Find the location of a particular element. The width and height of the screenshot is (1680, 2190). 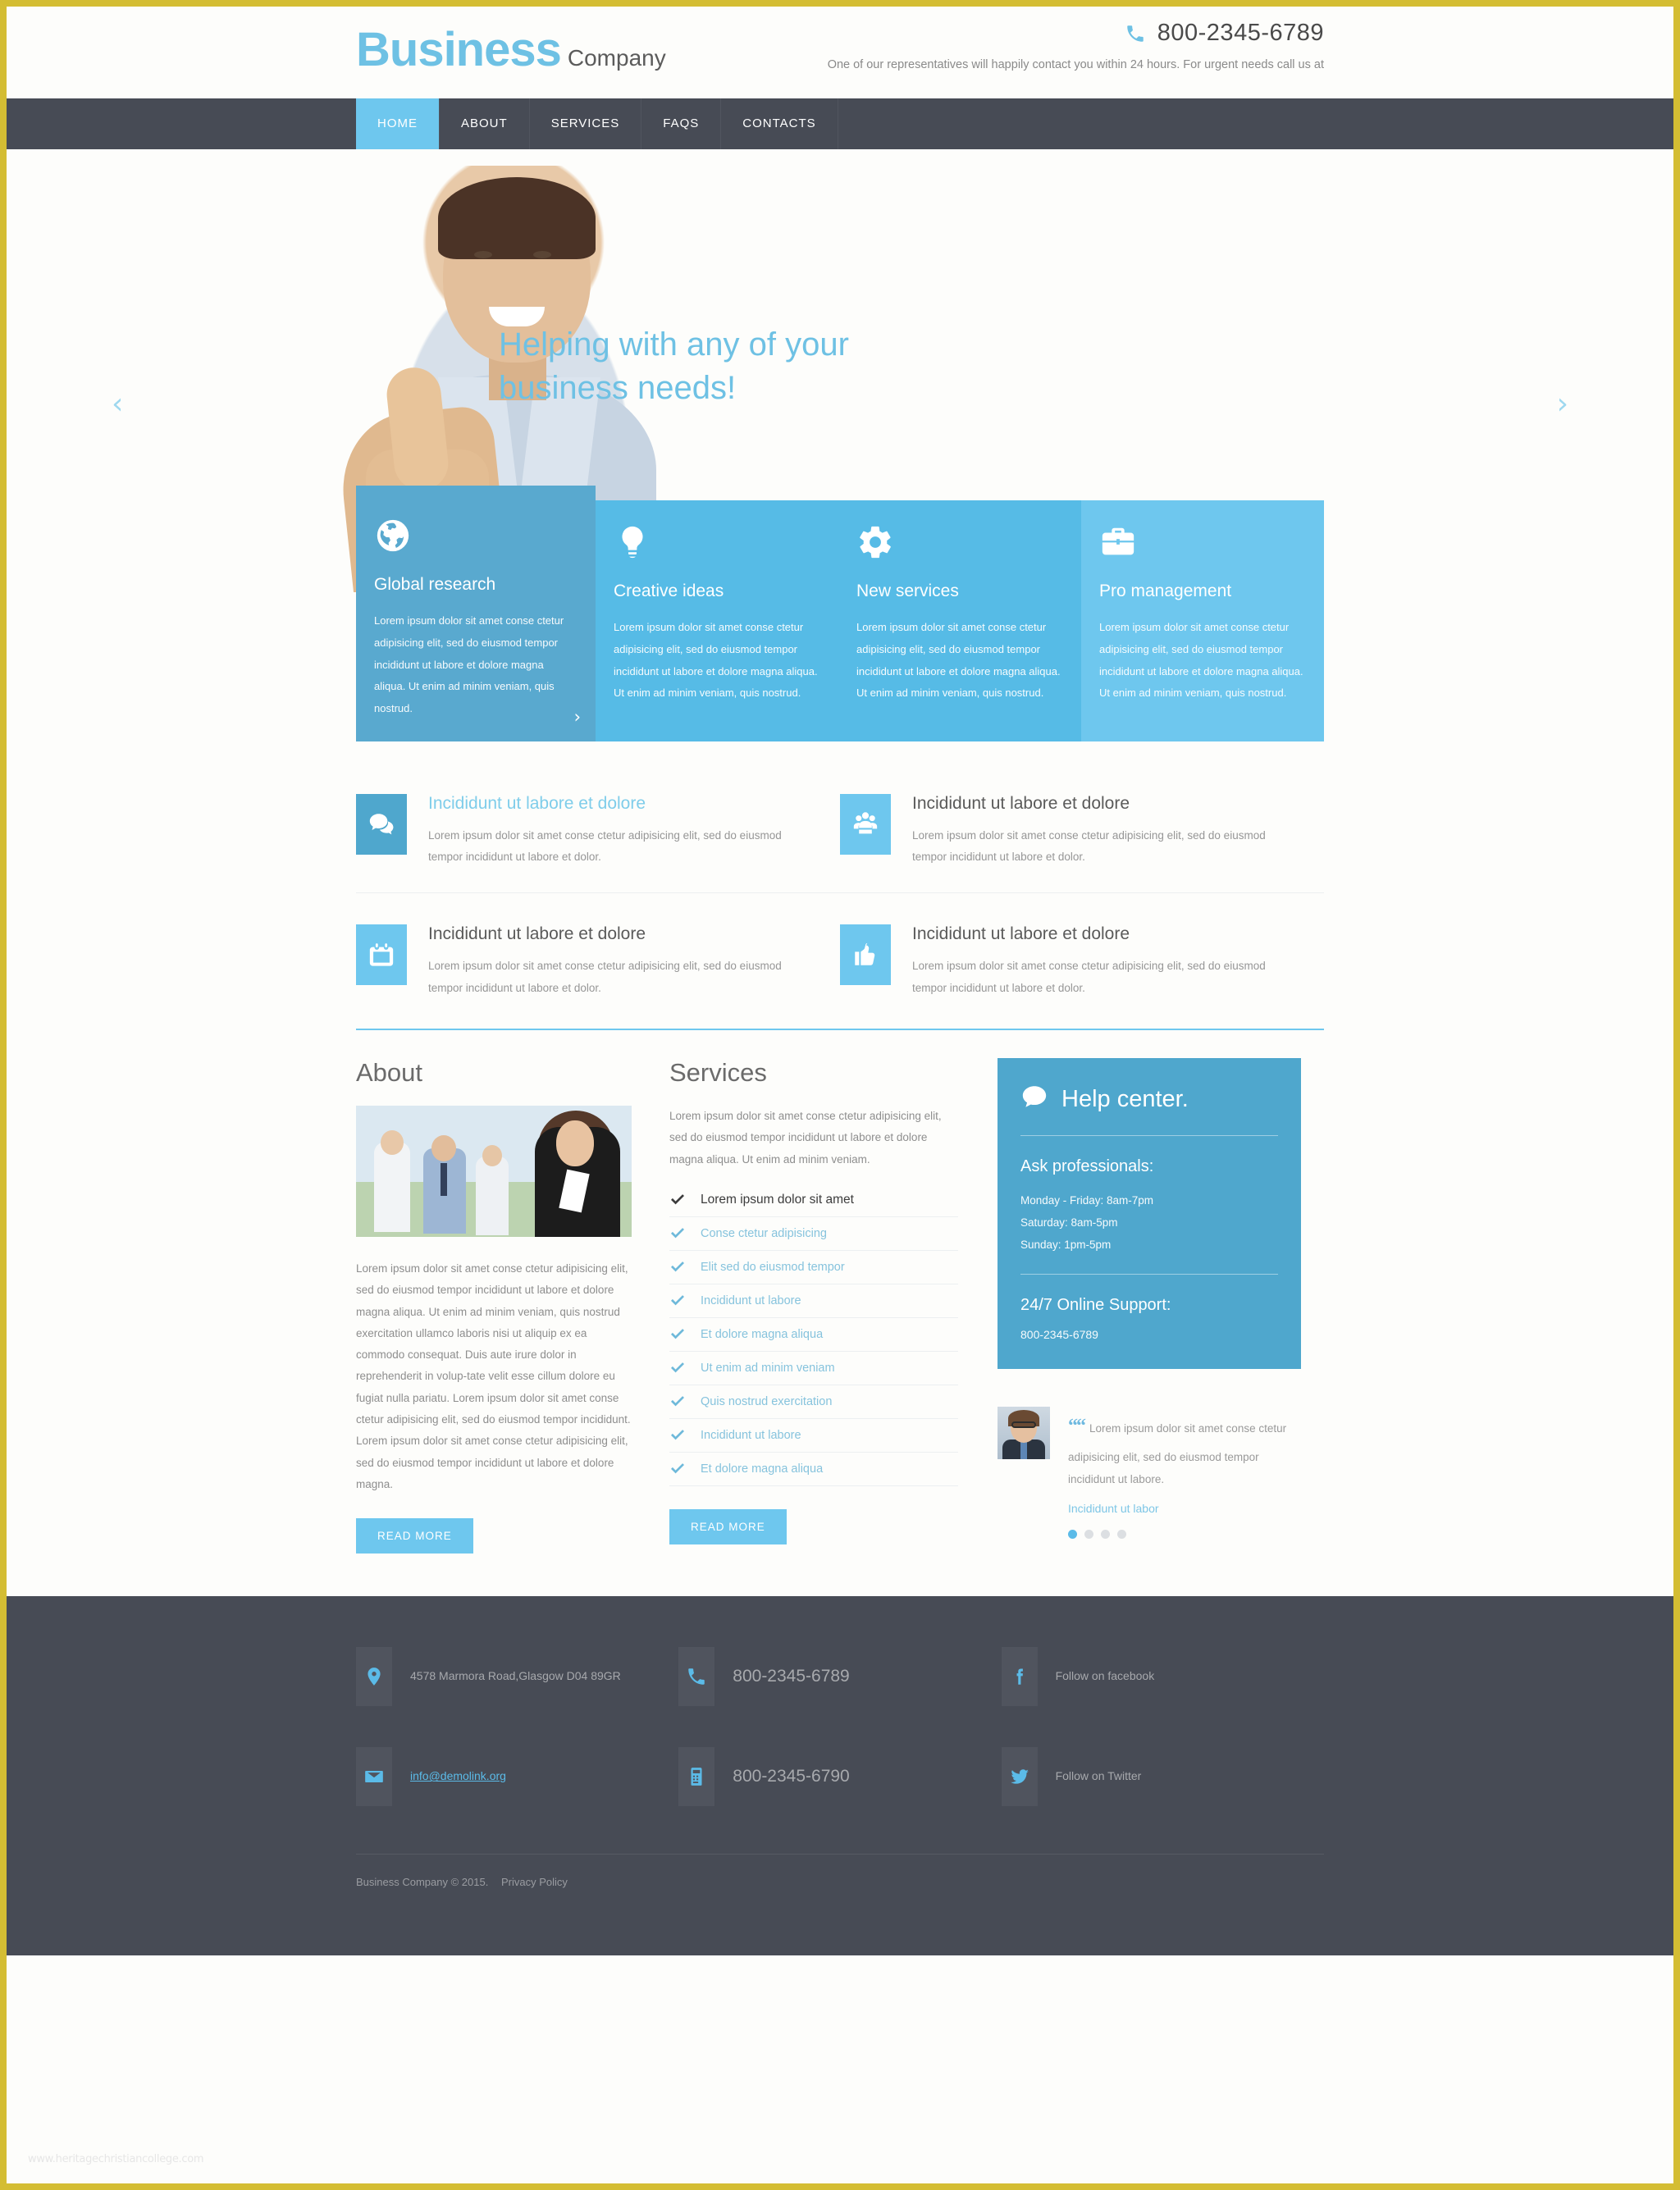

envelope-icon is located at coordinates (374, 1777).